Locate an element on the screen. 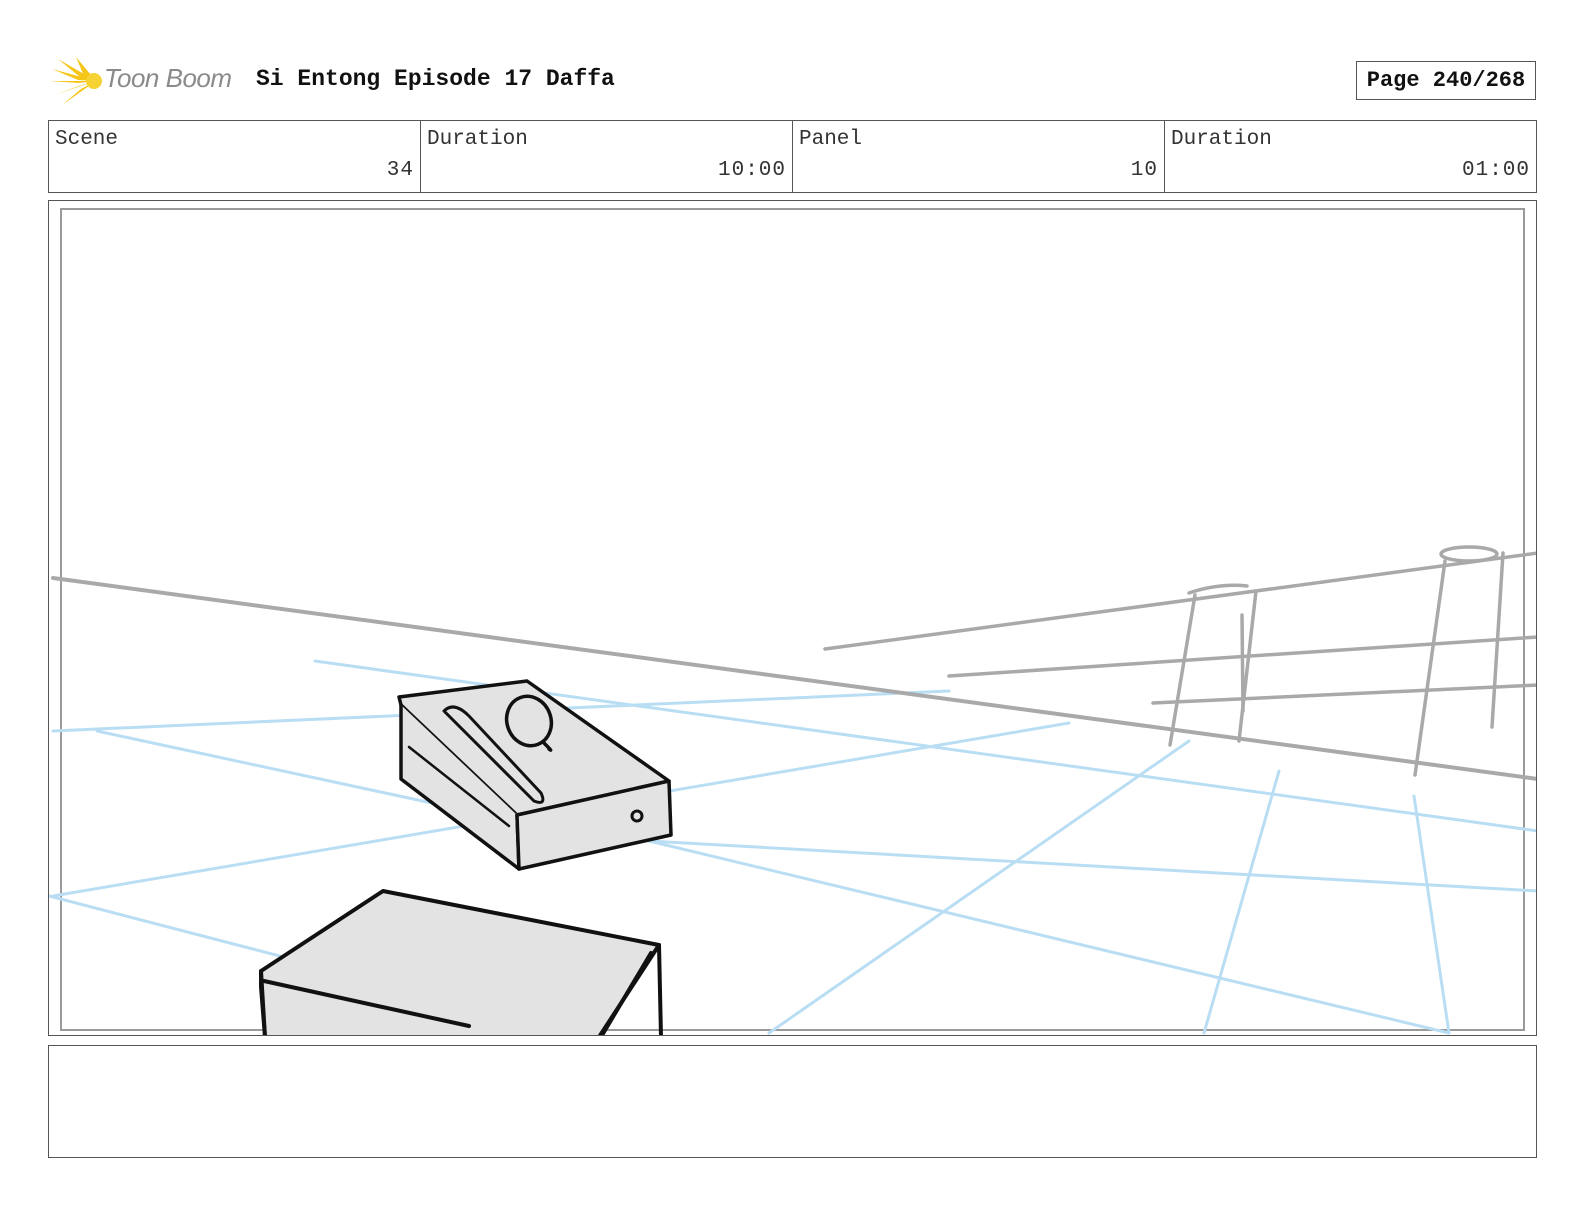 This screenshot has width=1584, height=1224. box-with-comb-and-mirror is located at coordinates (535, 775).